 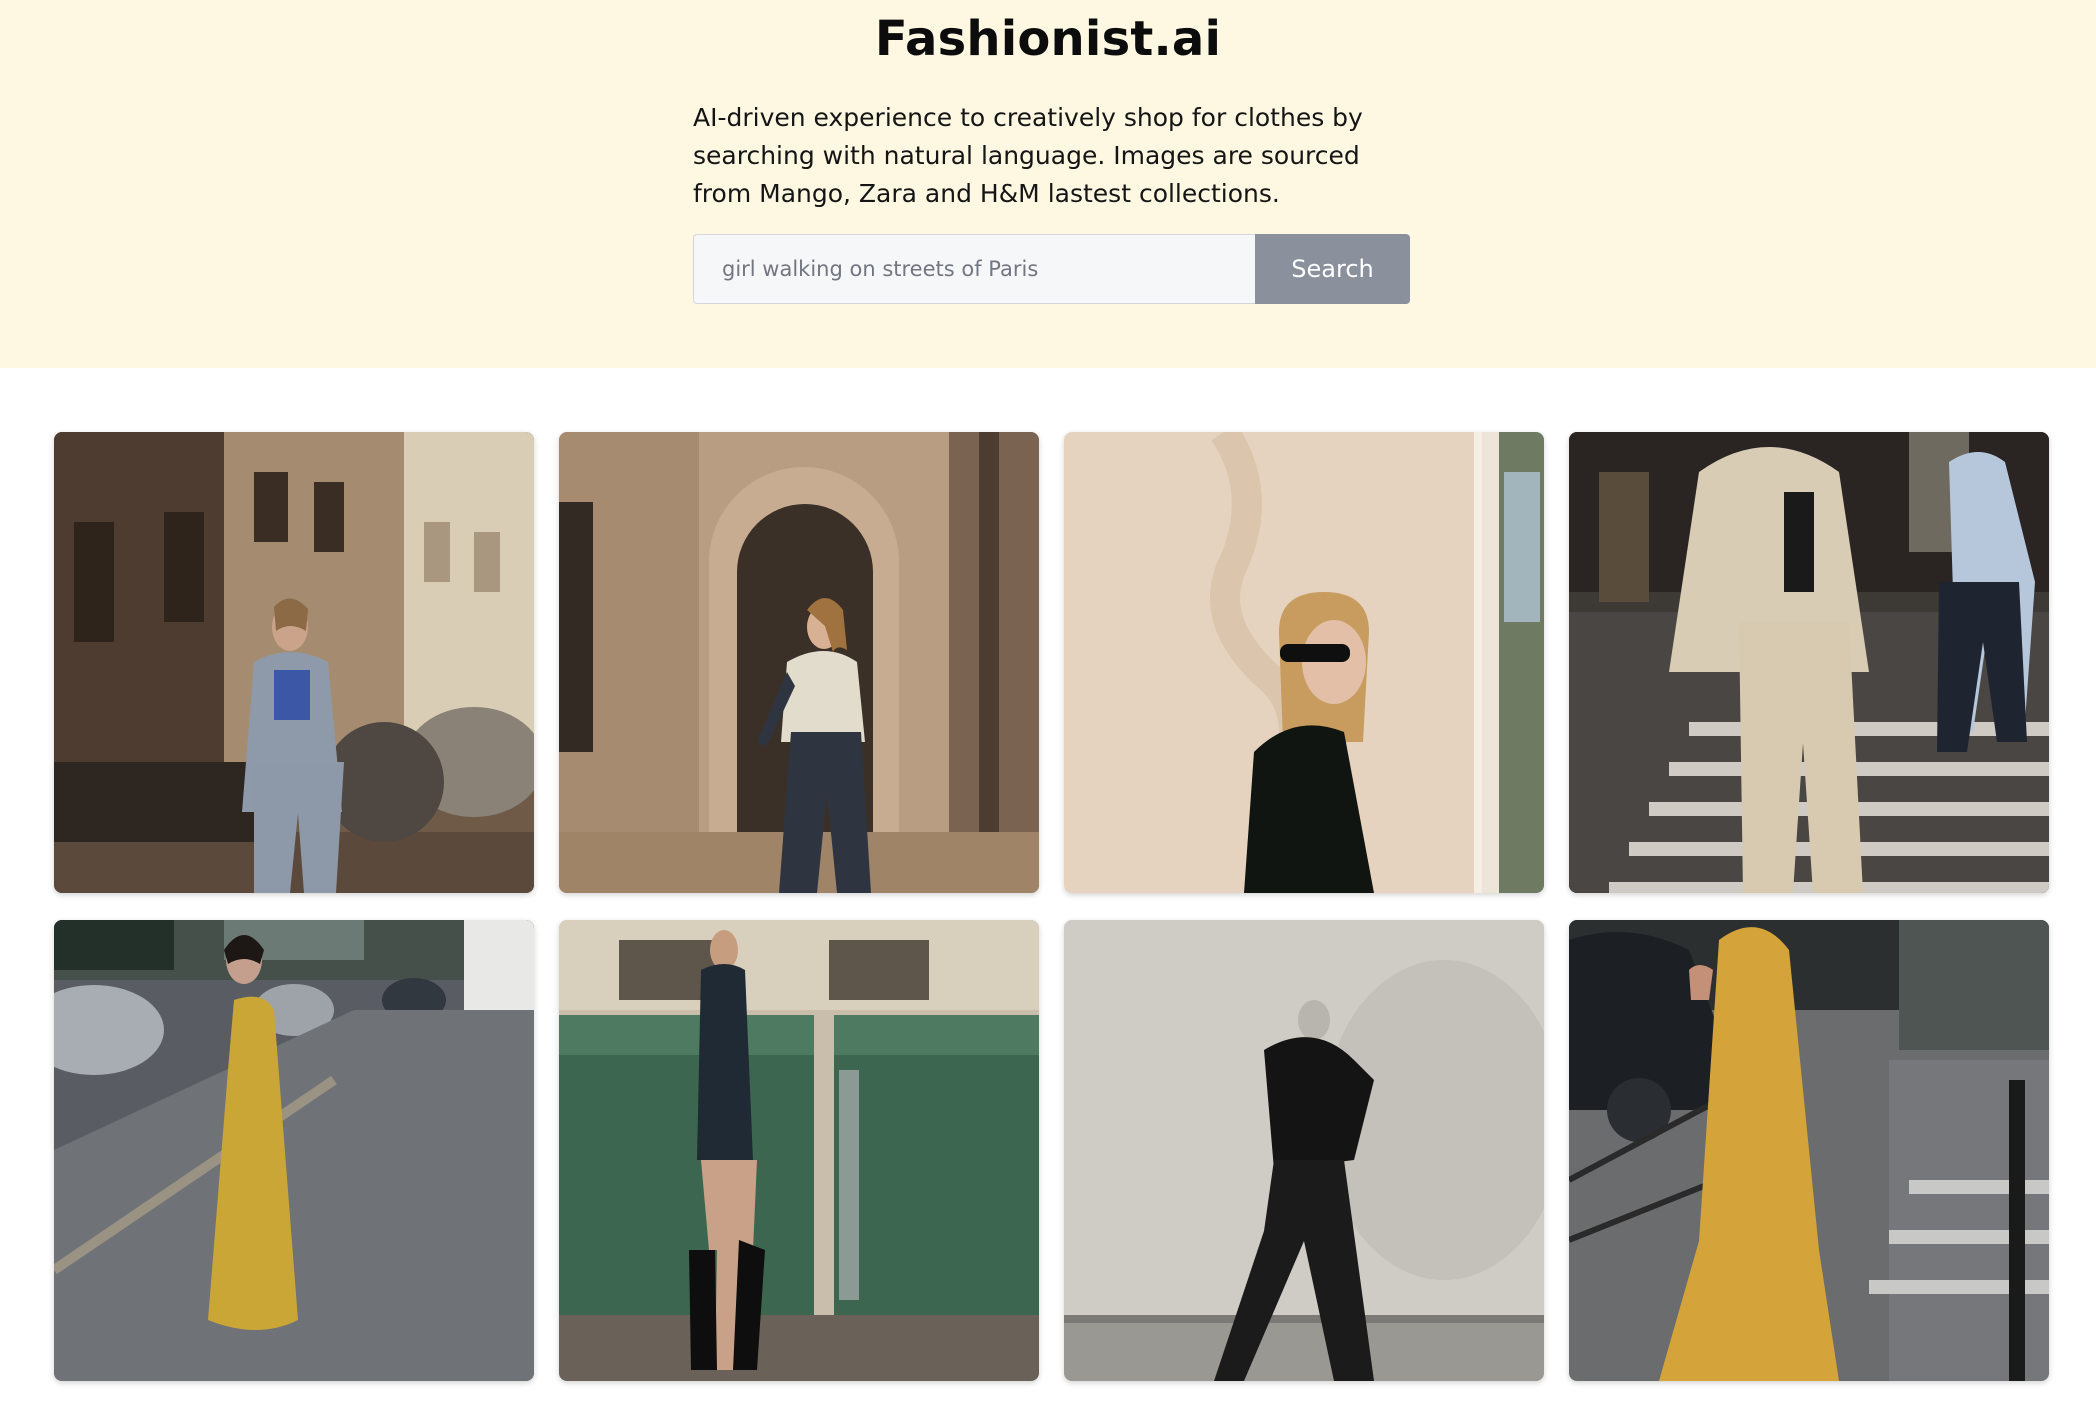 What do you see at coordinates (974, 269) in the screenshot?
I see `search-input` at bounding box center [974, 269].